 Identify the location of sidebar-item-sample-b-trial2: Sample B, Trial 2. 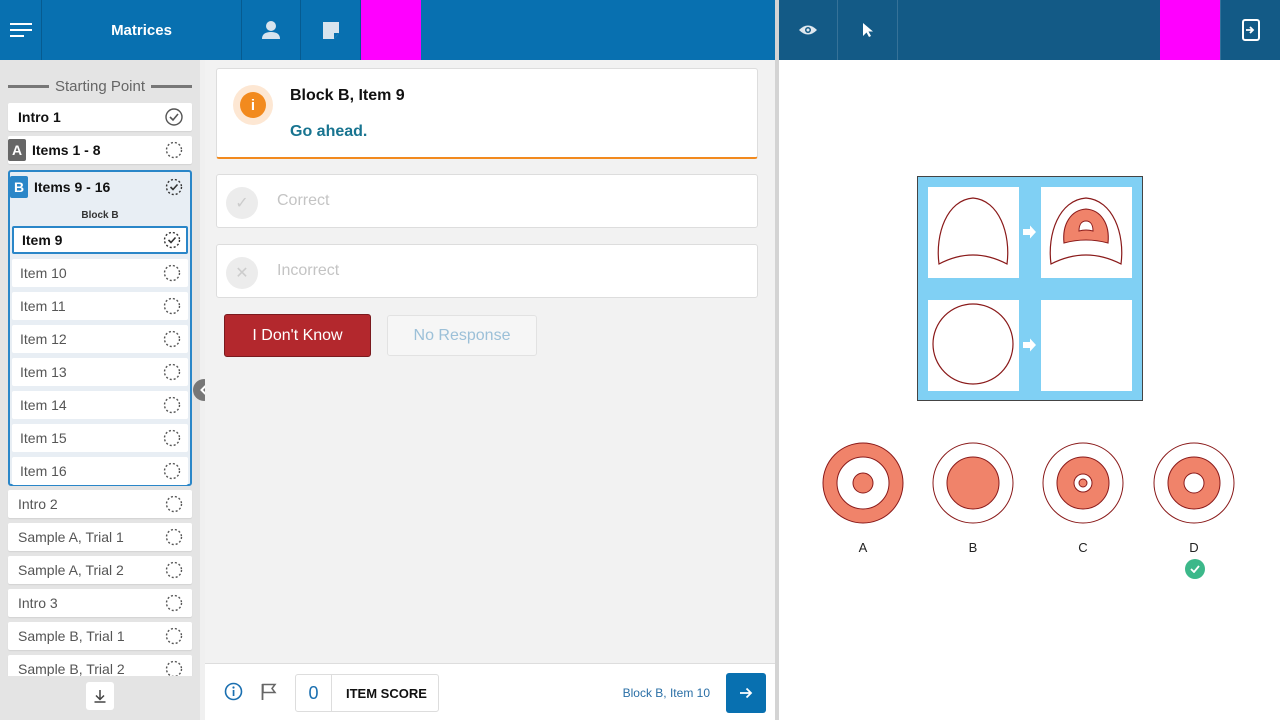
(100, 665).